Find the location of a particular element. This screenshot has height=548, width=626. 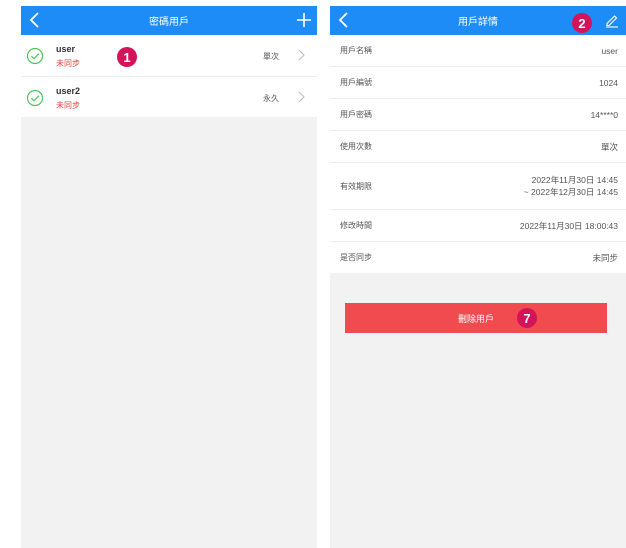

row-label: 使用次數 is located at coordinates (356, 146).